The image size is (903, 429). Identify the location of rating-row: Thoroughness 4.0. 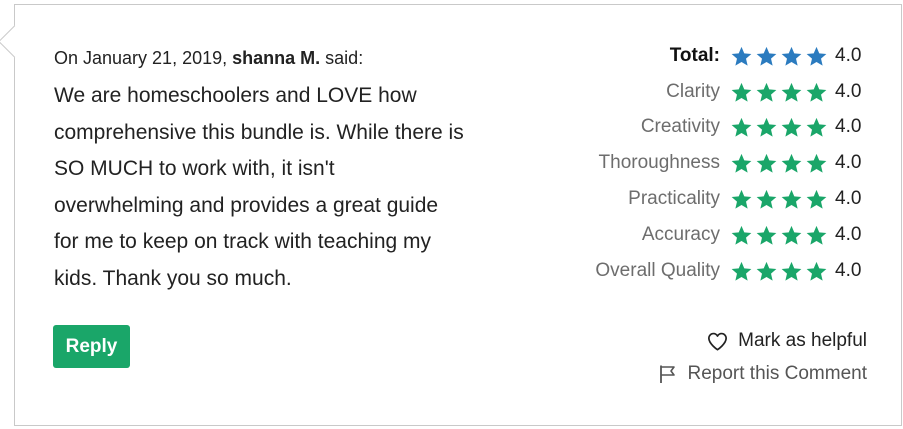
(713, 163).